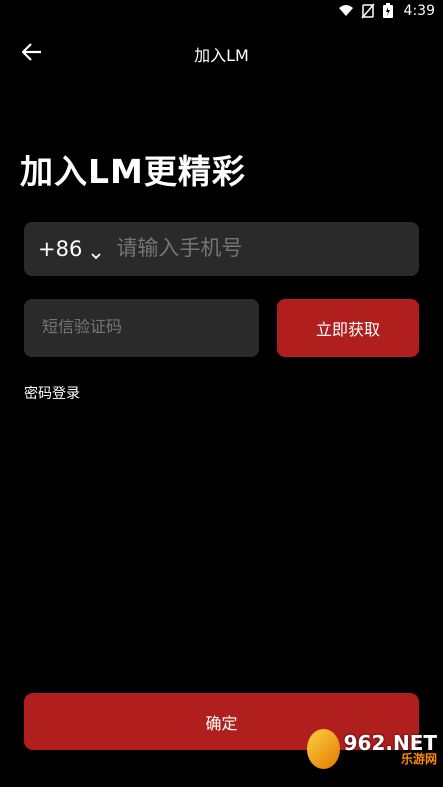  Describe the element at coordinates (390, 11) in the screenshot. I see `battery-icon` at that location.